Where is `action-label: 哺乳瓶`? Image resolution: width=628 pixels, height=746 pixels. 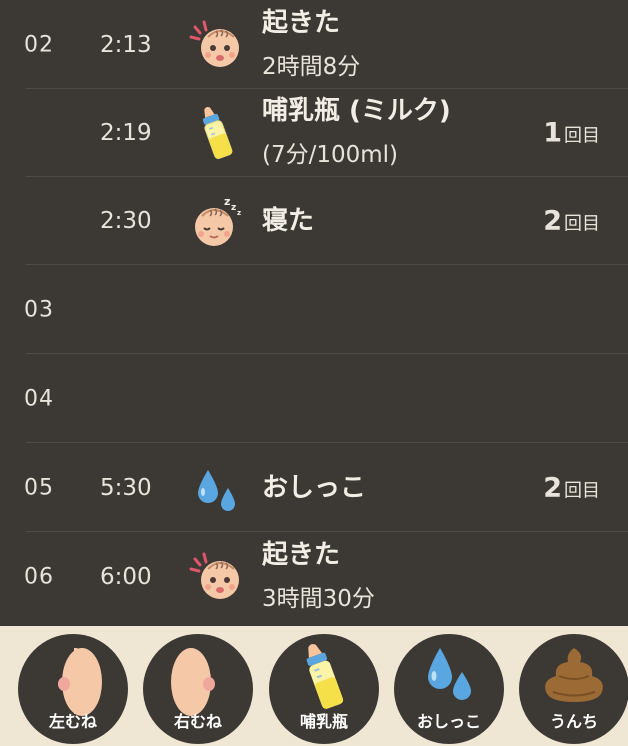
action-label: 哺乳瓶 is located at coordinates (323, 721).